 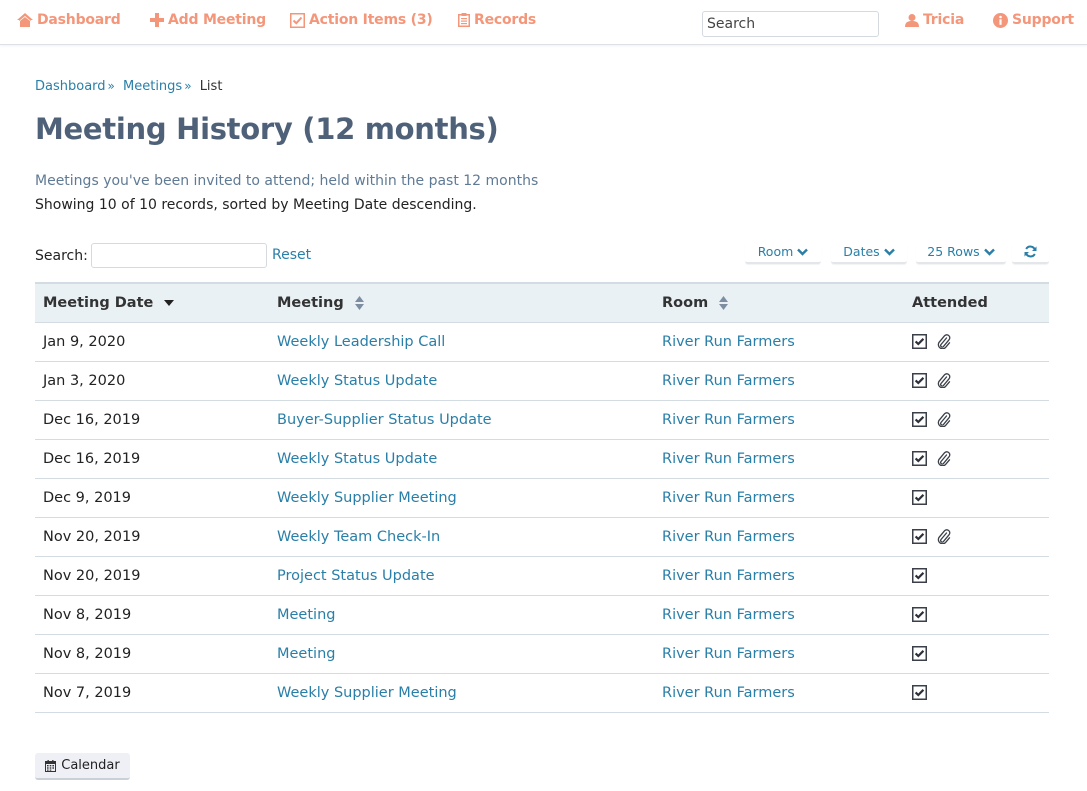 What do you see at coordinates (861, 251) in the screenshot?
I see `dates-filter-label: Dates` at bounding box center [861, 251].